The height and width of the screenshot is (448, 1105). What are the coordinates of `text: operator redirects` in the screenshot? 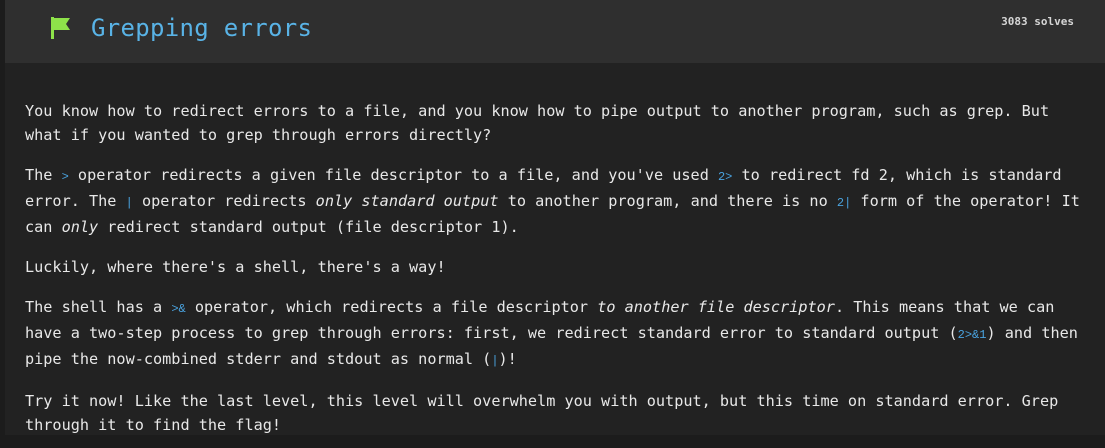 It's located at (224, 201).